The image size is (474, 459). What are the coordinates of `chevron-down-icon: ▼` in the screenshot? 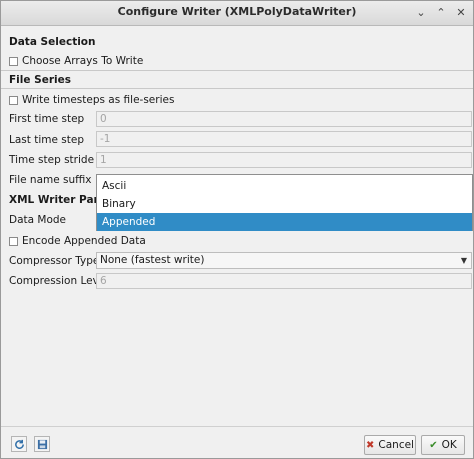 It's located at (463, 260).